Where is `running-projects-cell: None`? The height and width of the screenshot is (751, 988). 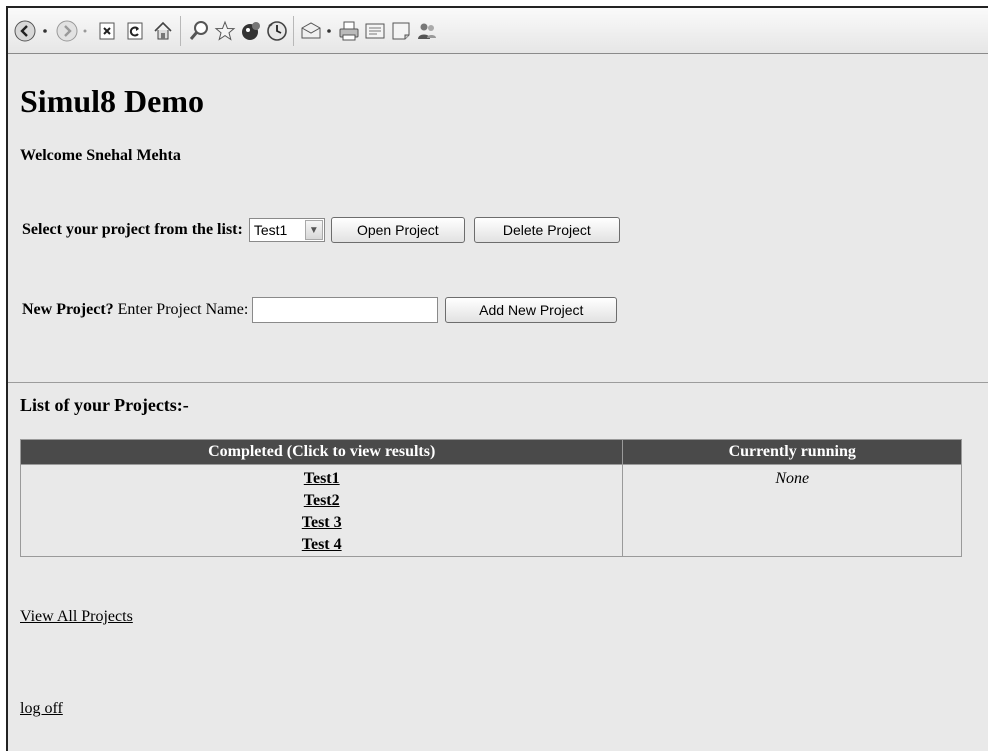
running-projects-cell: None is located at coordinates (792, 510).